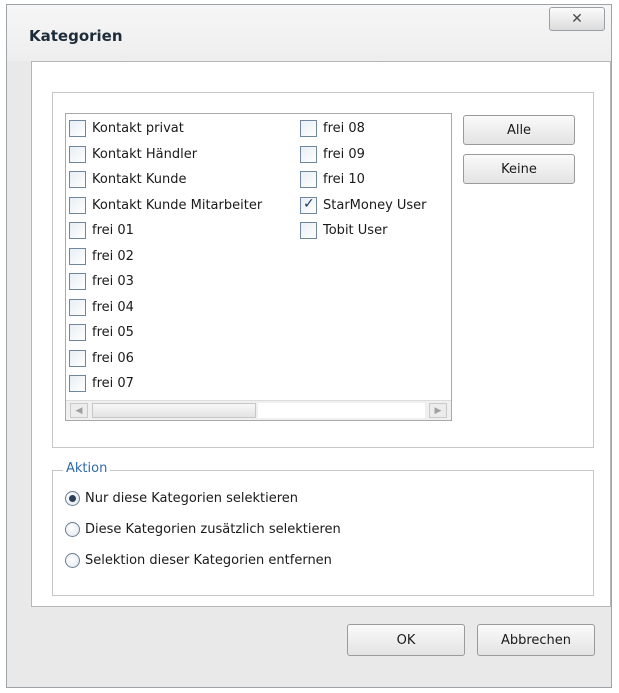 The height and width of the screenshot is (693, 619). I want to click on scroll-right-button: ▶, so click(438, 410).